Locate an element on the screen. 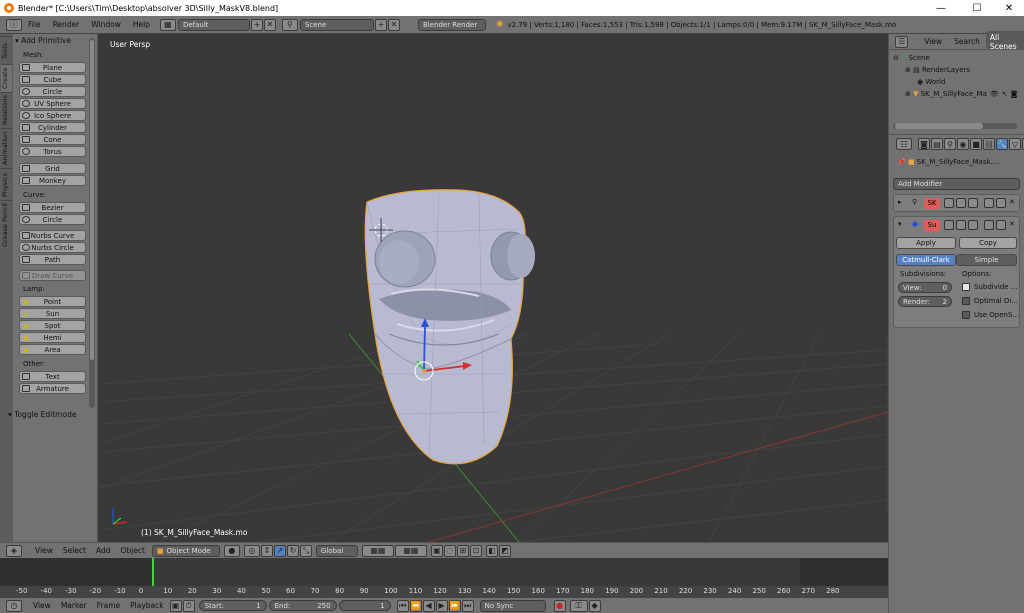 This screenshot has width=1024, height=613. layers-grid-right-icon: ▦▦ is located at coordinates (410, 550).